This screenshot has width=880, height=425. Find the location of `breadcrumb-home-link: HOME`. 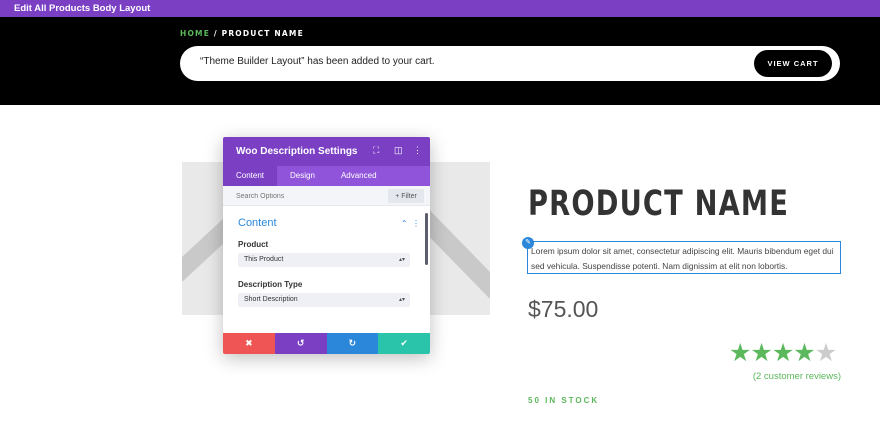

breadcrumb-home-link: HOME is located at coordinates (195, 33).